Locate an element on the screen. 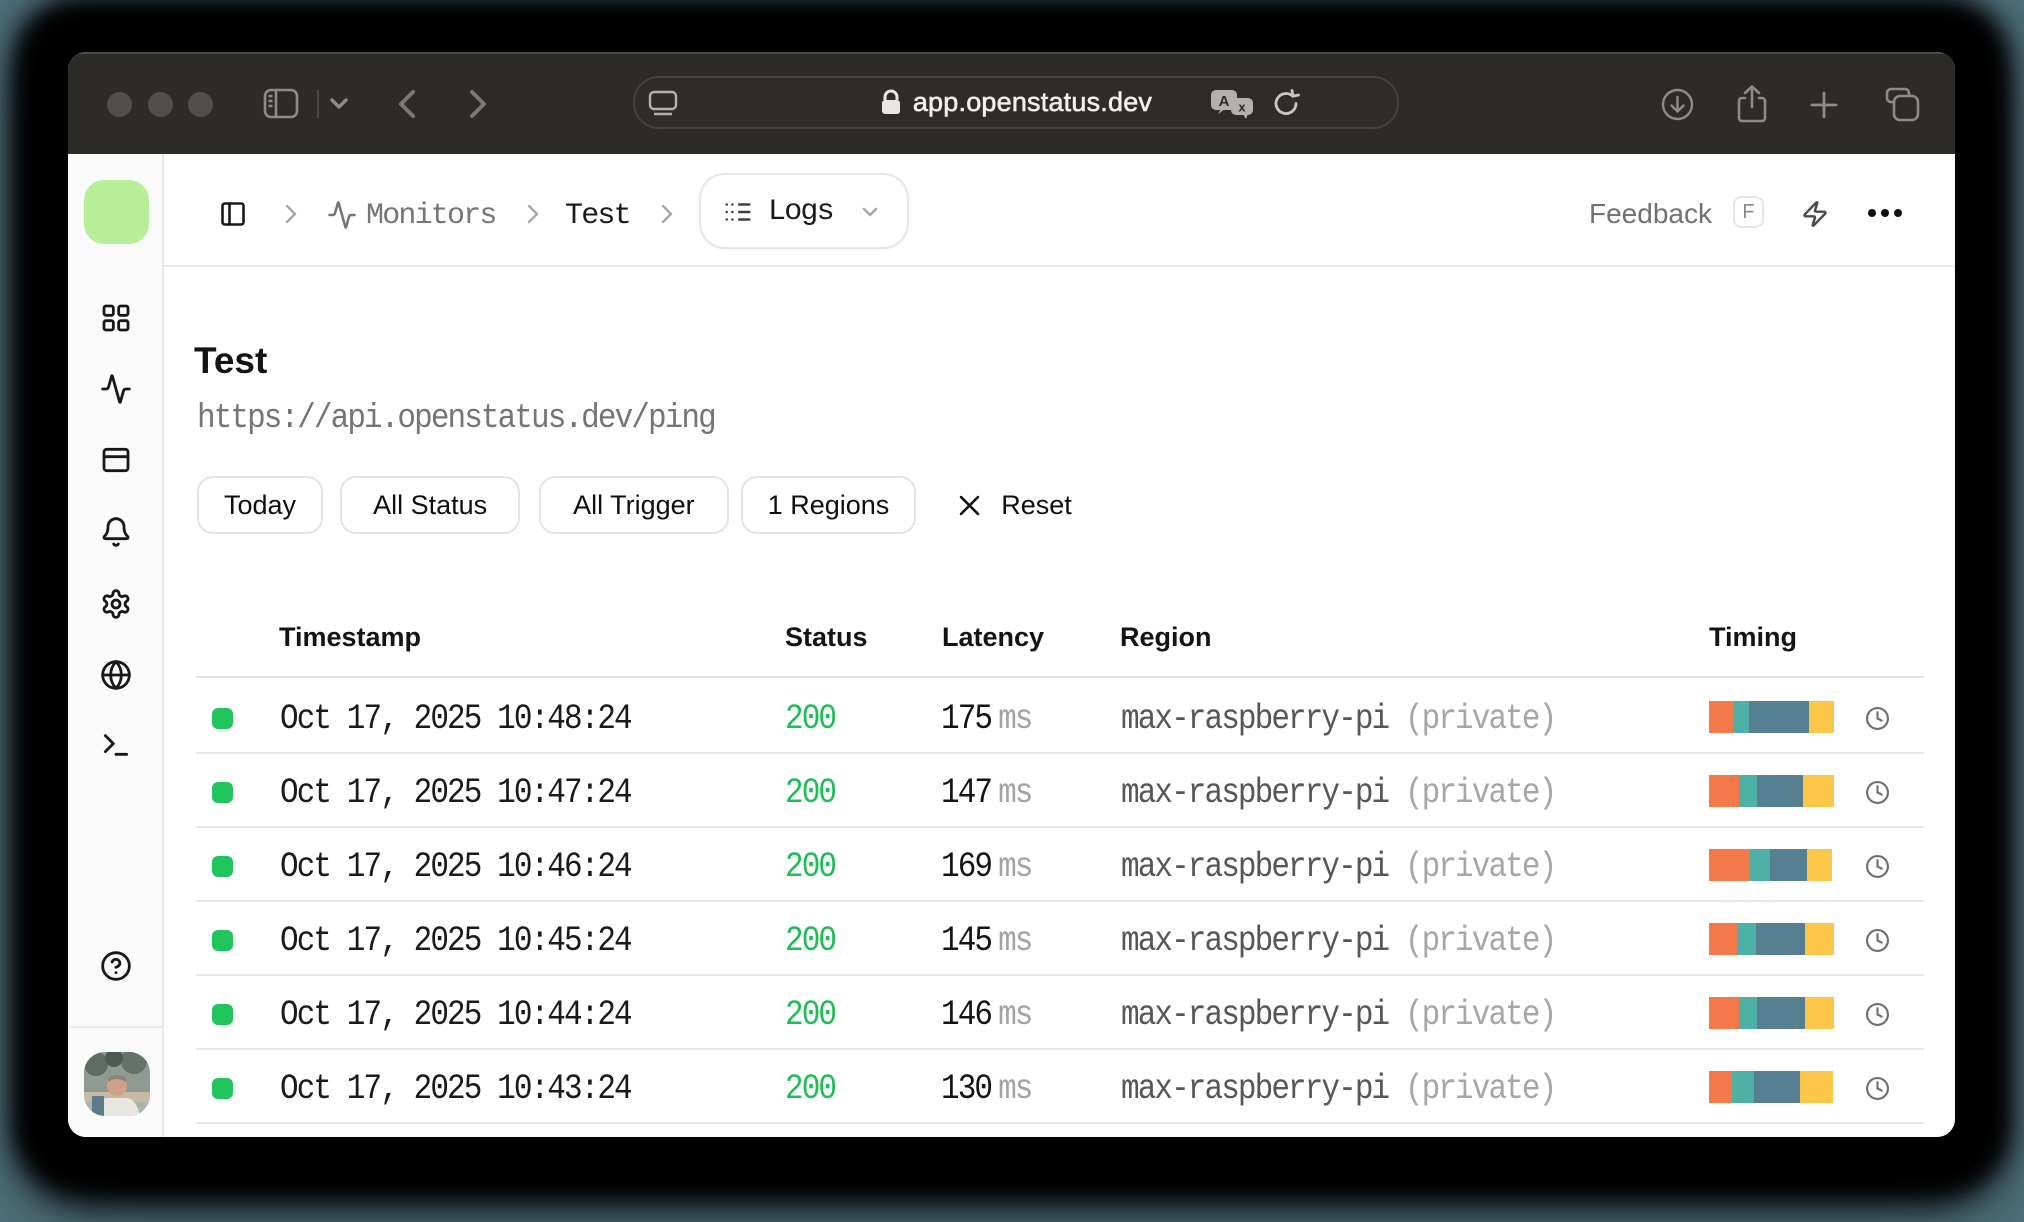  svg-text: A is located at coordinates (1224, 101).